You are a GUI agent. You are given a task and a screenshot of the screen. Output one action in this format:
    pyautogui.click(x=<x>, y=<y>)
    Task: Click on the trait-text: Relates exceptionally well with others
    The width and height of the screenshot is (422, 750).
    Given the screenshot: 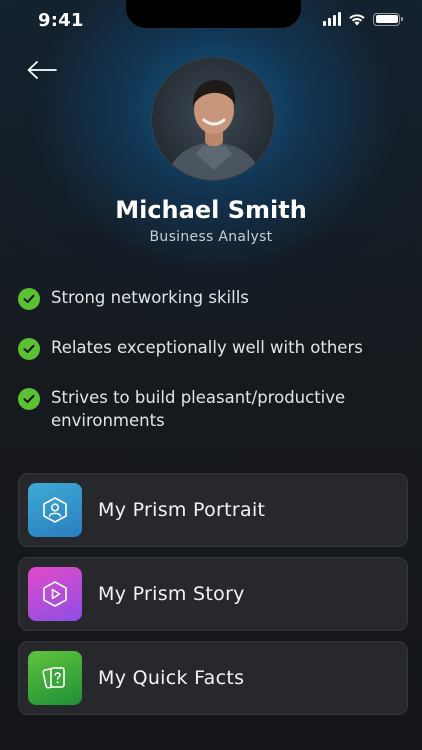 What is the action you would take?
    pyautogui.click(x=207, y=347)
    